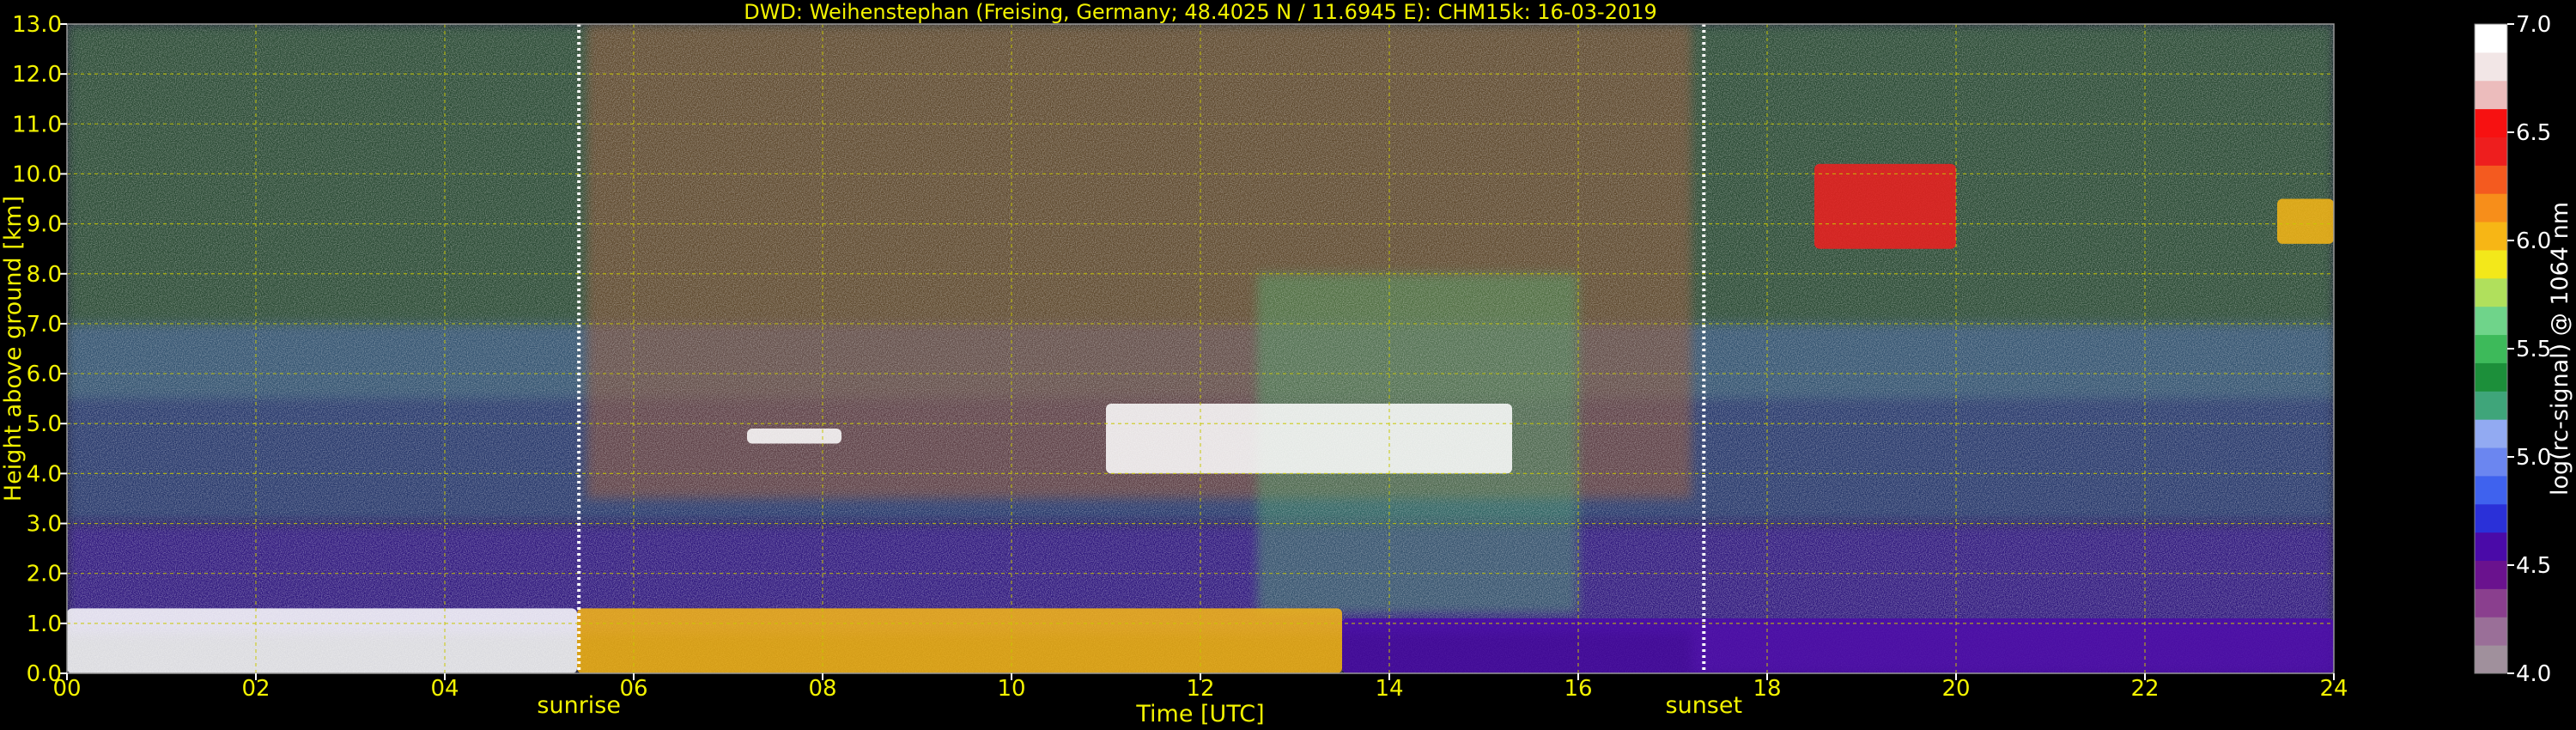  Describe the element at coordinates (822, 689) in the screenshot. I see `x-tick-label: 08` at that location.